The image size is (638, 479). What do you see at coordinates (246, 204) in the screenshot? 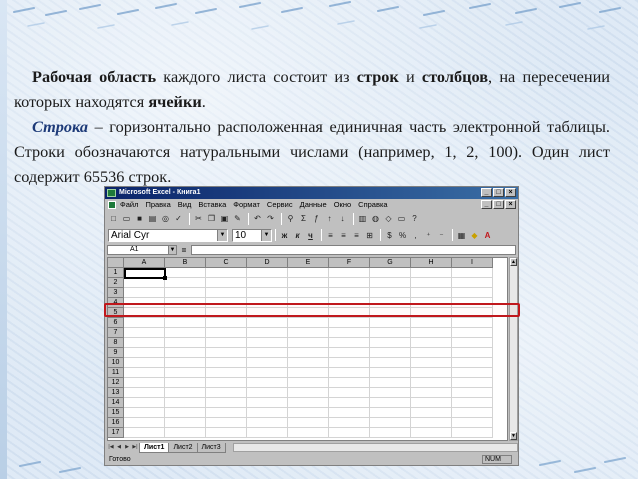
I see `menu-format: Формат` at bounding box center [246, 204].